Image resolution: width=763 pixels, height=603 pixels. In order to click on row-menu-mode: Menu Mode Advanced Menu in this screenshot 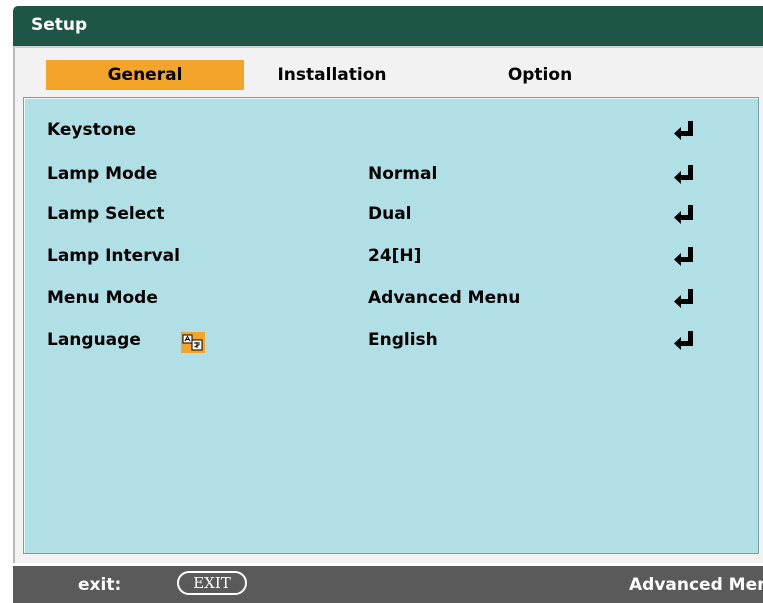, I will do `click(391, 299)`.